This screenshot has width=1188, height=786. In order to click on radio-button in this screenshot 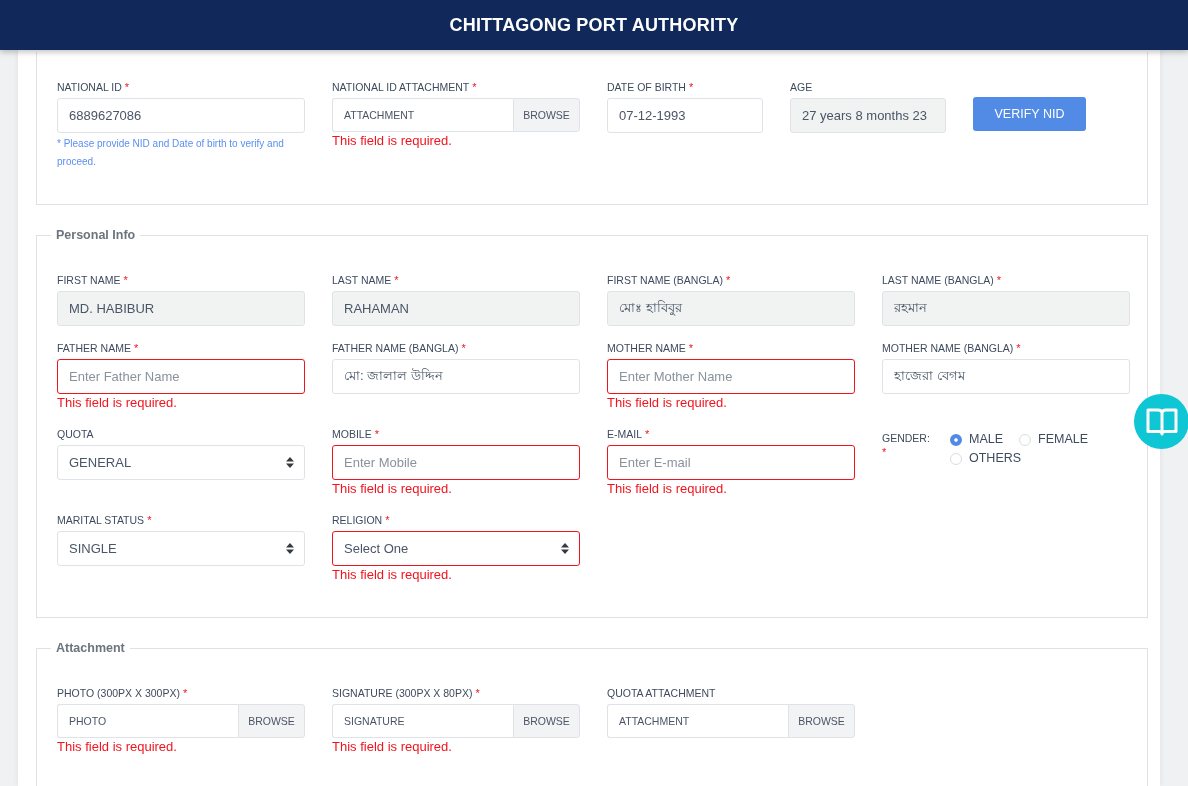, I will do `click(956, 439)`.